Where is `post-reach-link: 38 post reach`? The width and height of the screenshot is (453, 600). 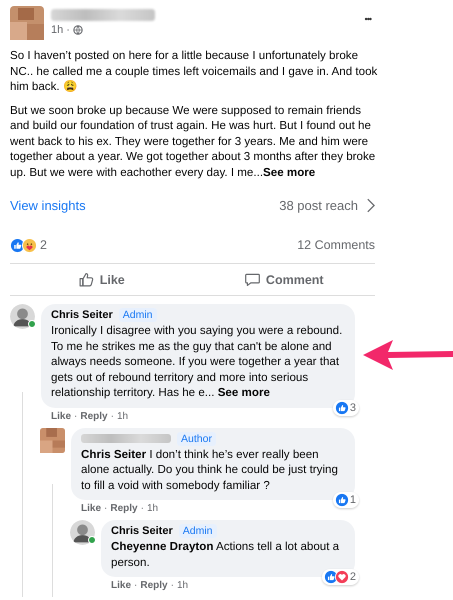 post-reach-link: 38 post reach is located at coordinates (327, 205).